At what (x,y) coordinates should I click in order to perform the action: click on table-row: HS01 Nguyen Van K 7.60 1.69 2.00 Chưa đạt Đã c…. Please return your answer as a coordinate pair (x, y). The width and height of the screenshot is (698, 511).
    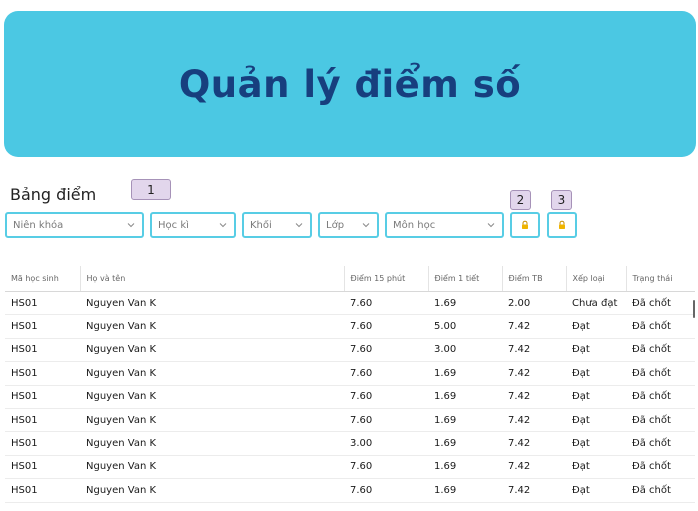
    Looking at the image, I should click on (350, 303).